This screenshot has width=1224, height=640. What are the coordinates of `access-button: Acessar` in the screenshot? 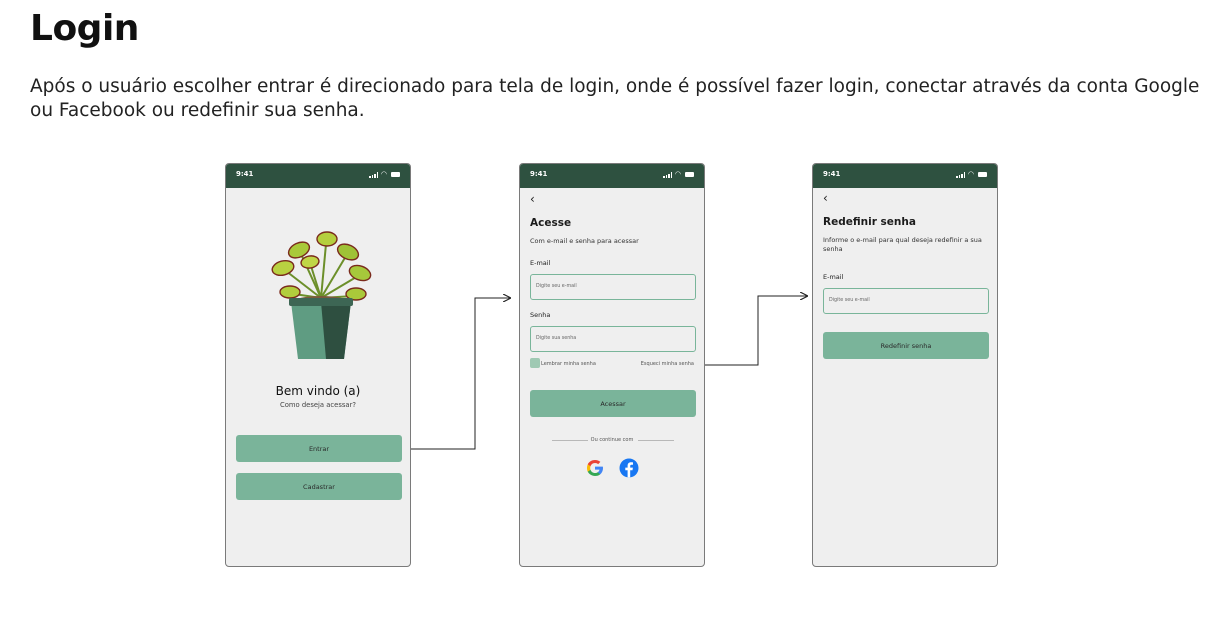 It's located at (613, 403).